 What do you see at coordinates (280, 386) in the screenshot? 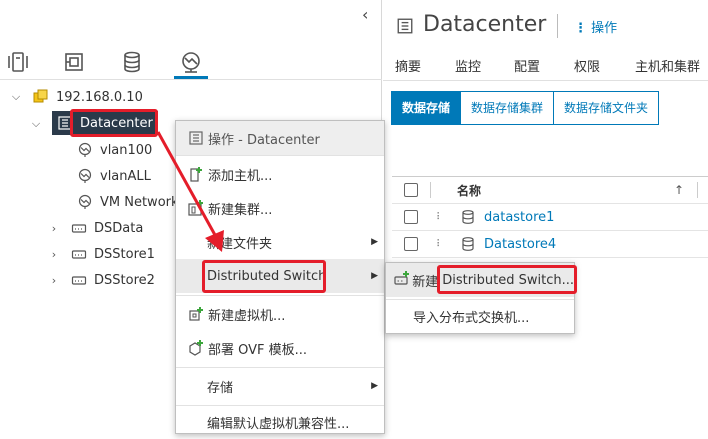
I see `menu-item-storage: 存储 ▶` at bounding box center [280, 386].